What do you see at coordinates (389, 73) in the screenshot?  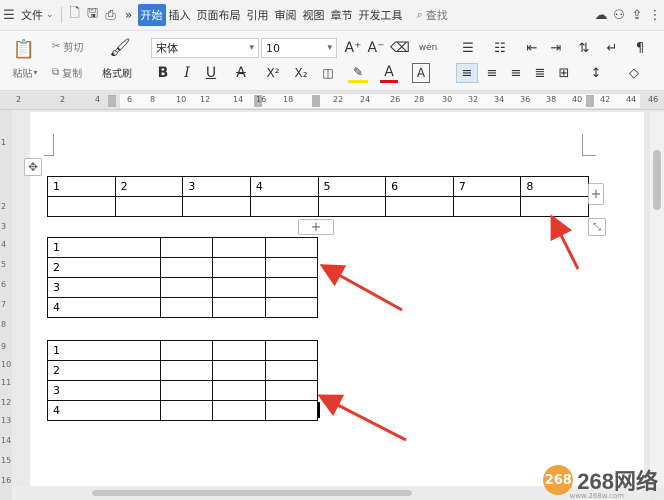 I see `font-color-button: A` at bounding box center [389, 73].